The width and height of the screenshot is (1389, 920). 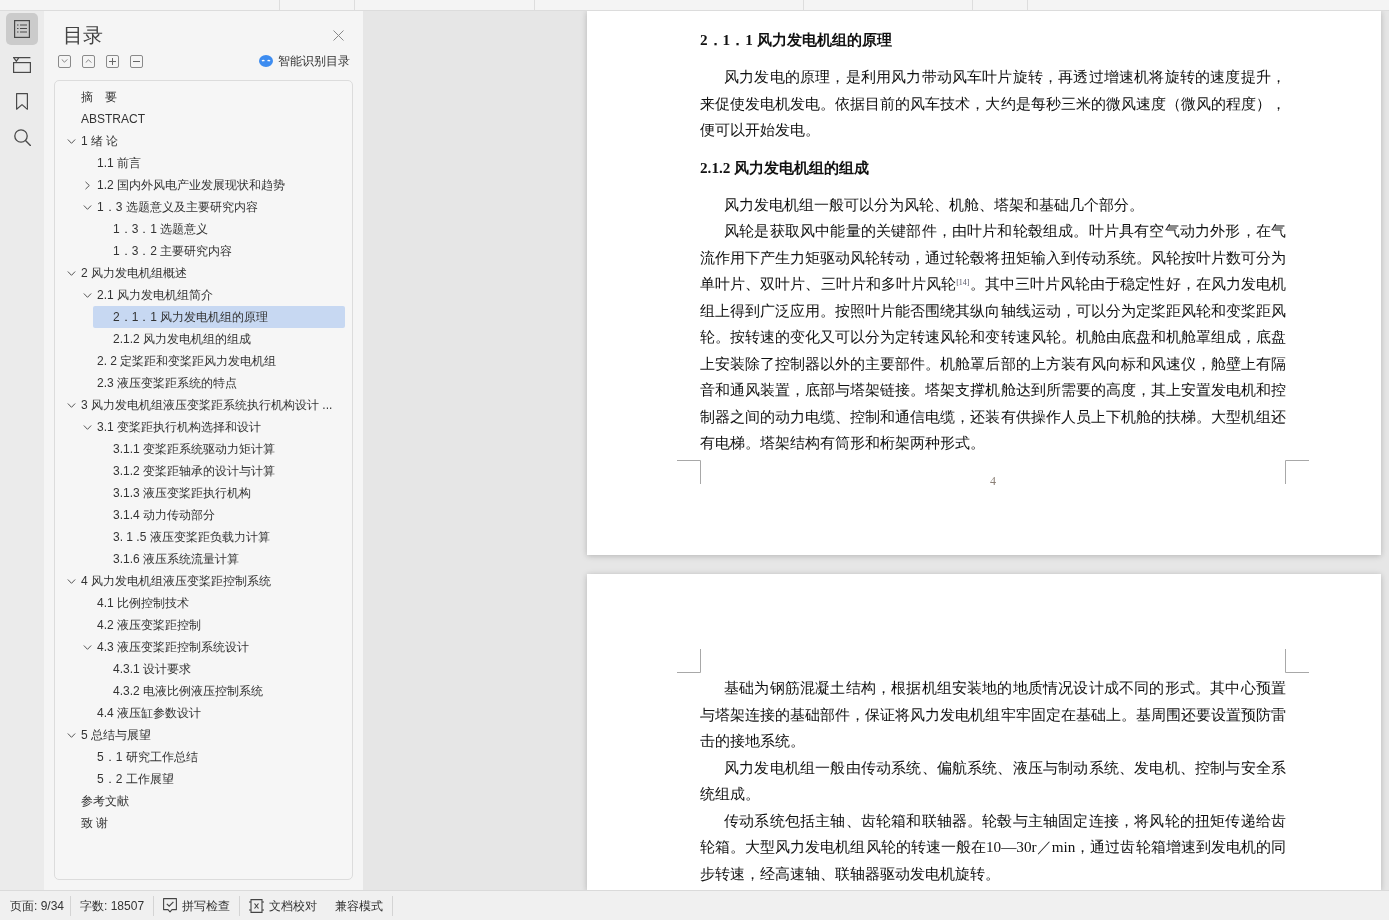 I want to click on toc-item: 摘 要, so click(x=203, y=97).